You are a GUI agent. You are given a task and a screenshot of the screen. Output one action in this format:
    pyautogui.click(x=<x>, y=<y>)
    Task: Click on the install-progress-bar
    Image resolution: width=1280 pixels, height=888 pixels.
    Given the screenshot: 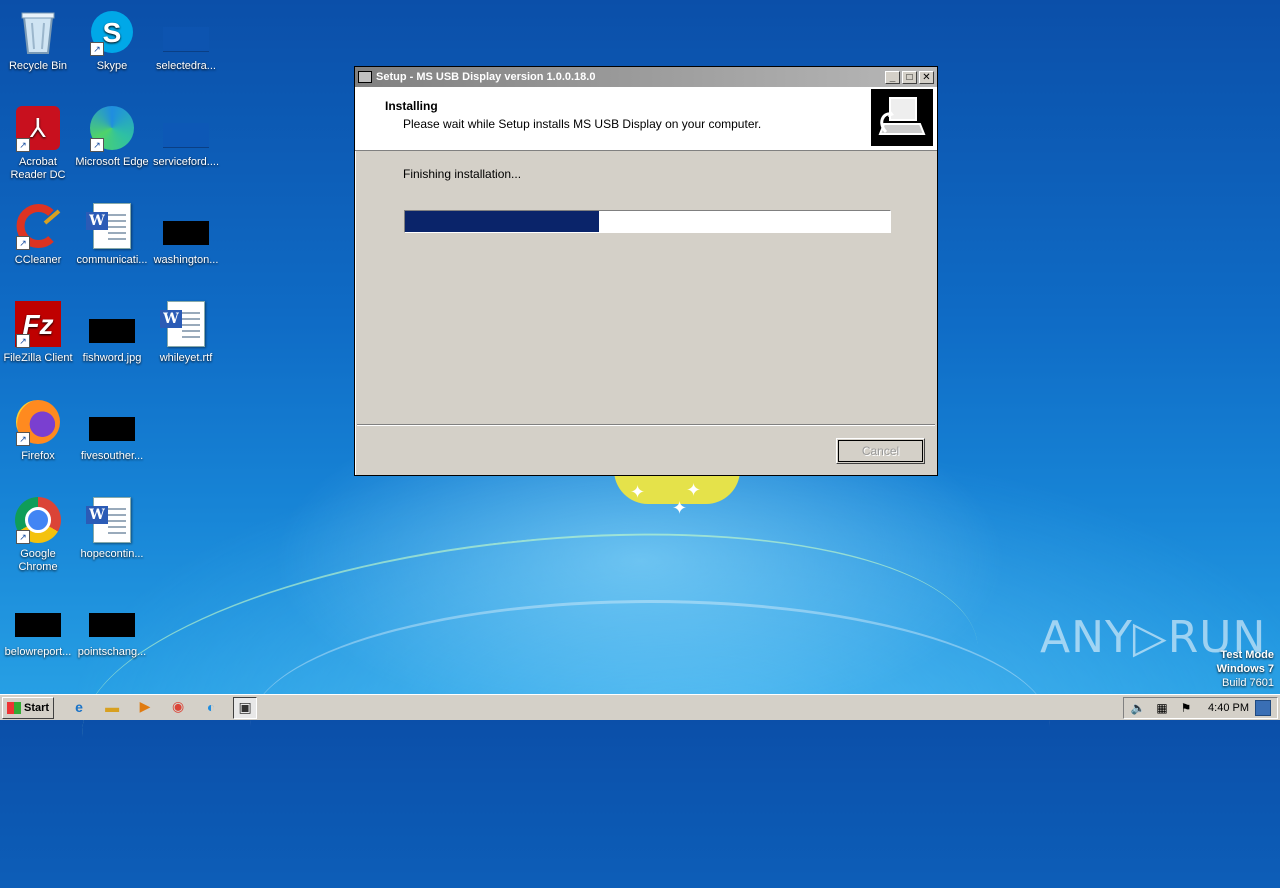 What is the action you would take?
    pyautogui.click(x=647, y=221)
    